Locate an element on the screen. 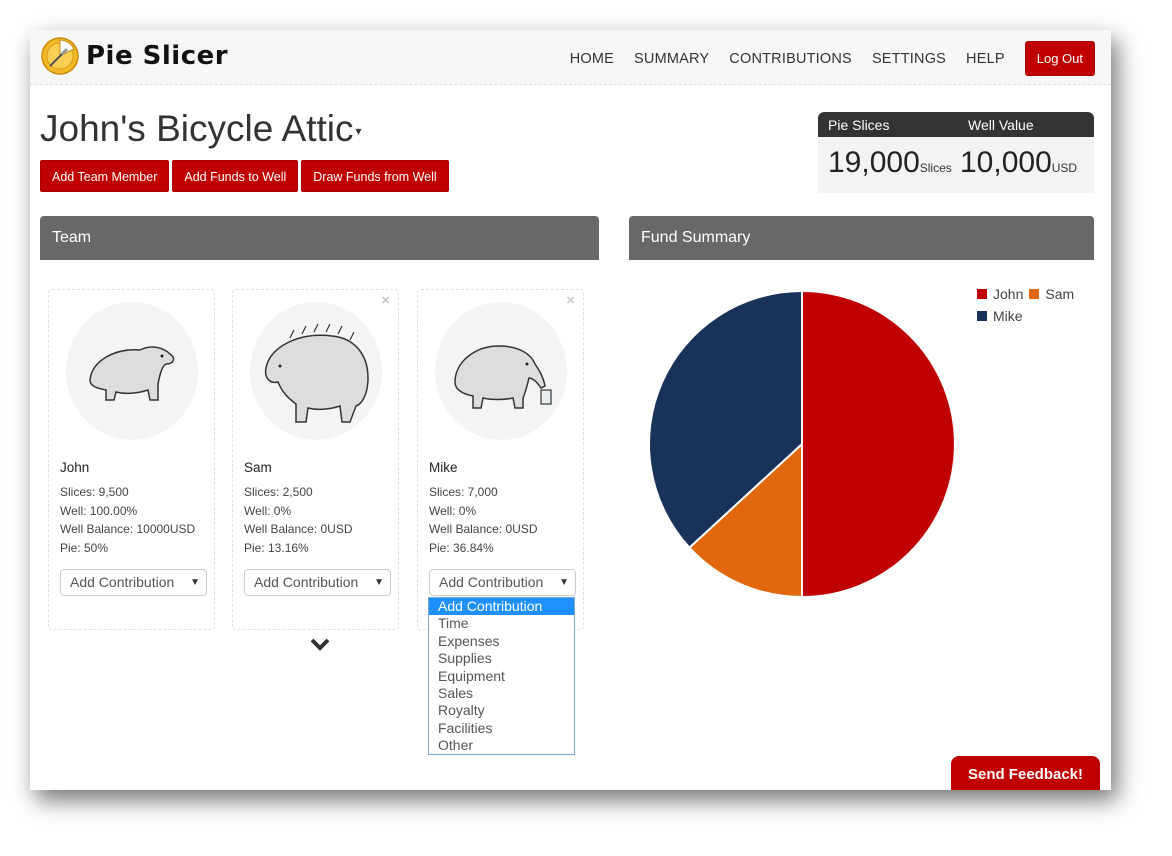  member-name: John is located at coordinates (75, 467).